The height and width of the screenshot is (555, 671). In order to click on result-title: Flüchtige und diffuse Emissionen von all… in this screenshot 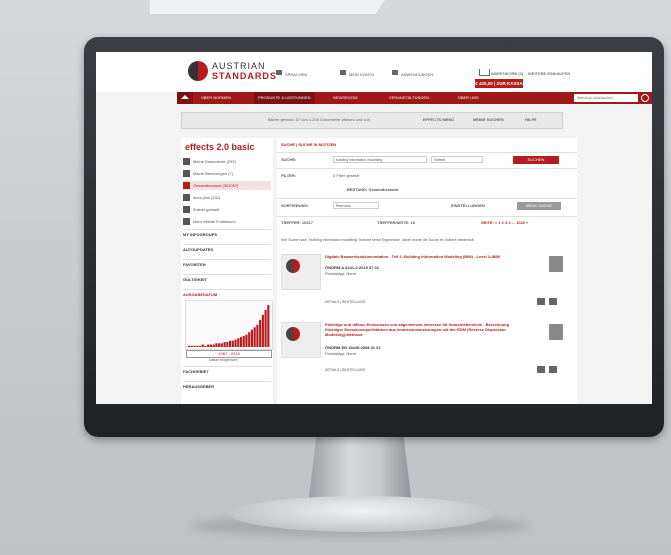, I will do `click(425, 329)`.